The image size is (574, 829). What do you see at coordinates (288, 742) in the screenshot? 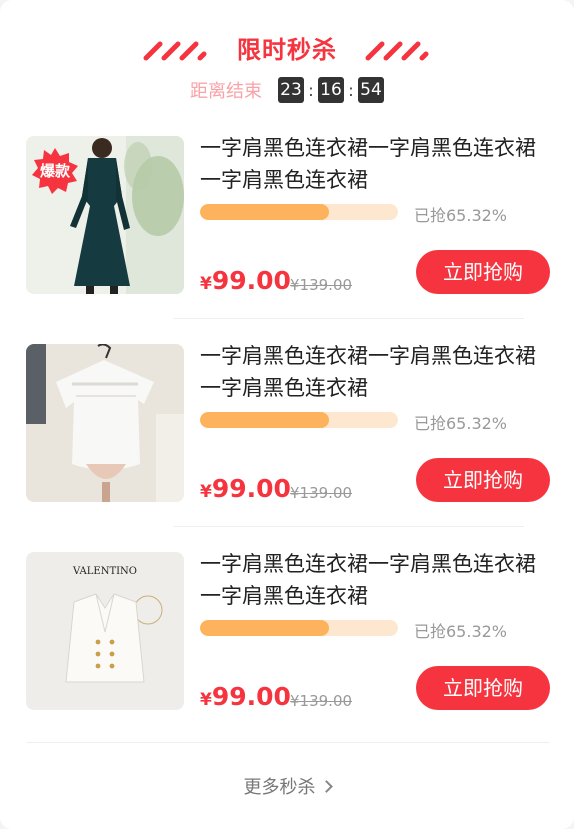
I see `footer-divider` at bounding box center [288, 742].